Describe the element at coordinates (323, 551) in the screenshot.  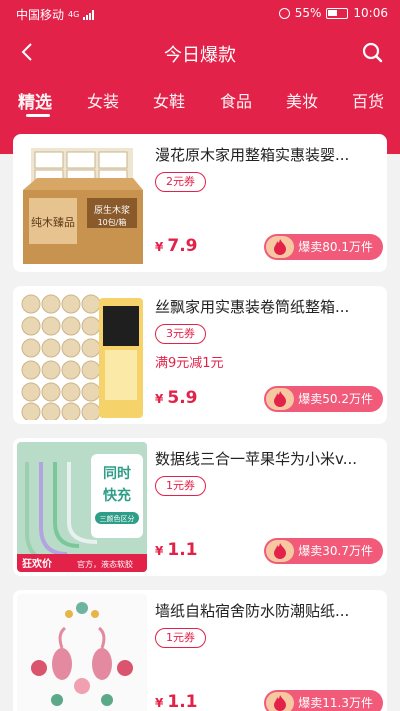
I see `sold-count-badge: 爆卖30.7万件` at that location.